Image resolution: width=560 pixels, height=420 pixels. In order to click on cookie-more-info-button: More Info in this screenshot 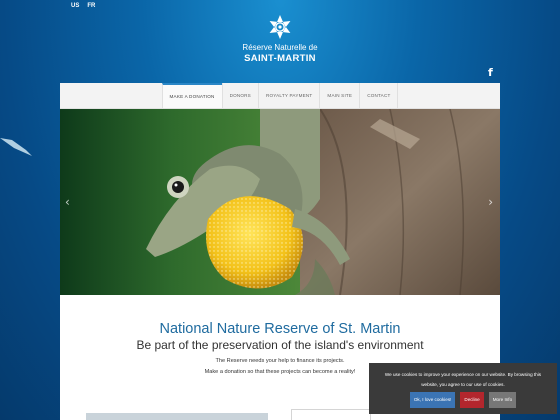, I will do `click(502, 400)`.